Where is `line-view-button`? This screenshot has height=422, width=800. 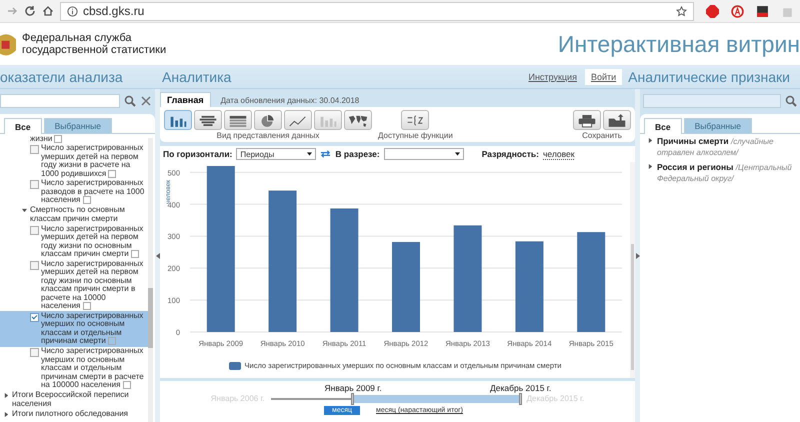
line-view-button is located at coordinates (298, 120).